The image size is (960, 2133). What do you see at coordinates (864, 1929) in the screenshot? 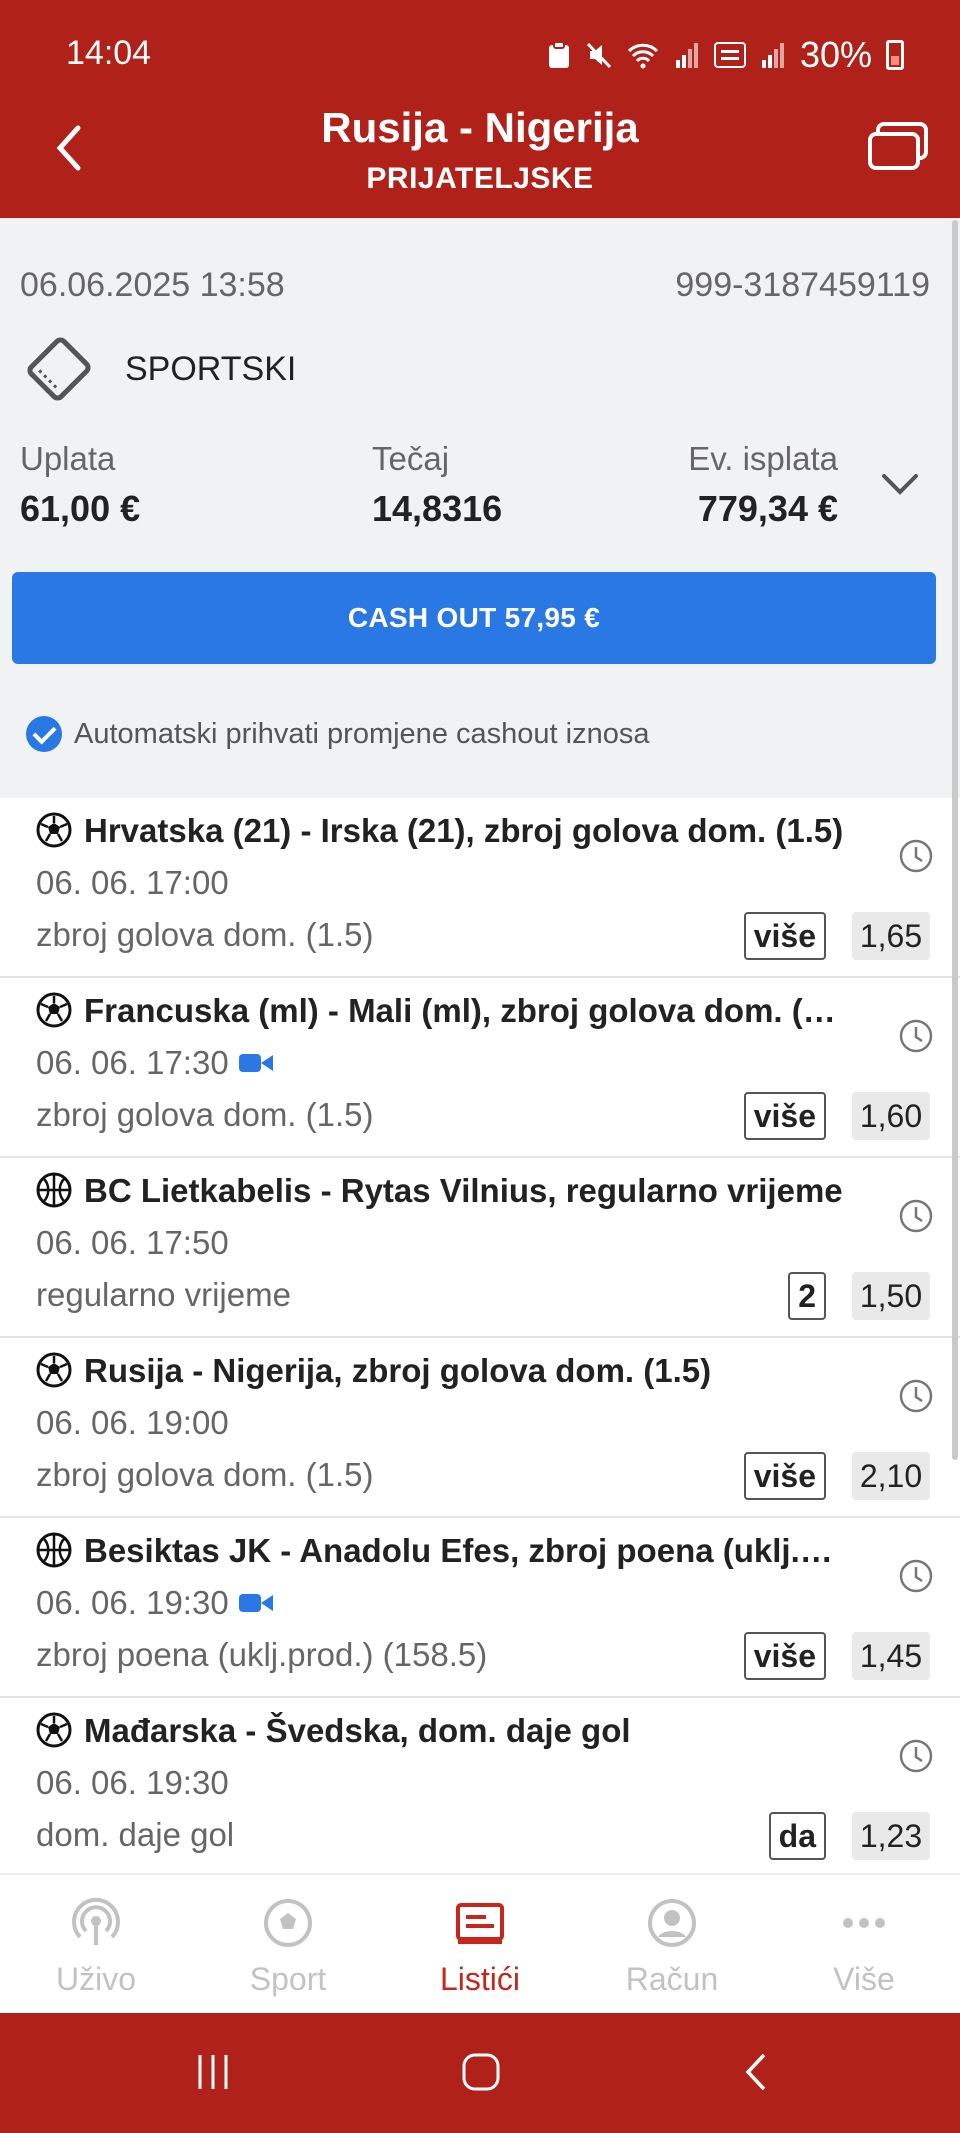
I see `more-dots-icon` at bounding box center [864, 1929].